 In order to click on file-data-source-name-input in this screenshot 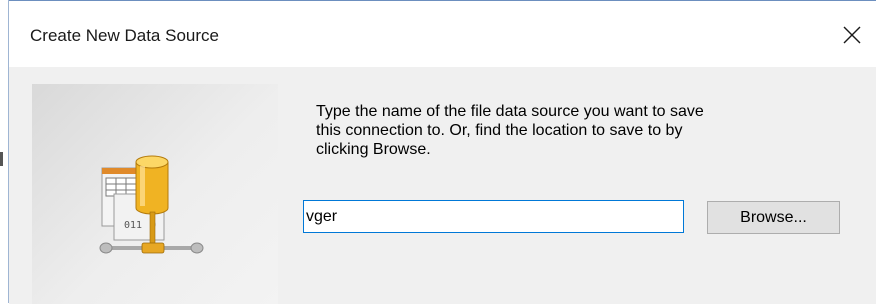, I will do `click(493, 216)`.